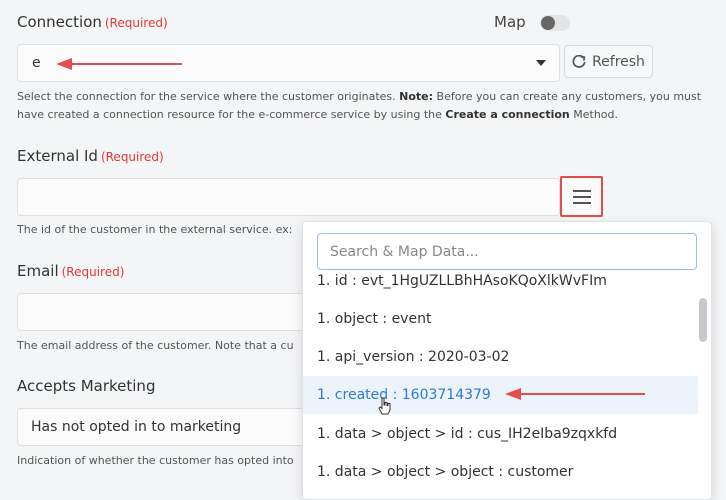 Image resolution: width=726 pixels, height=500 pixels. Describe the element at coordinates (500, 357) in the screenshot. I see `list-item: 1. api_version : 2020-03-02` at that location.